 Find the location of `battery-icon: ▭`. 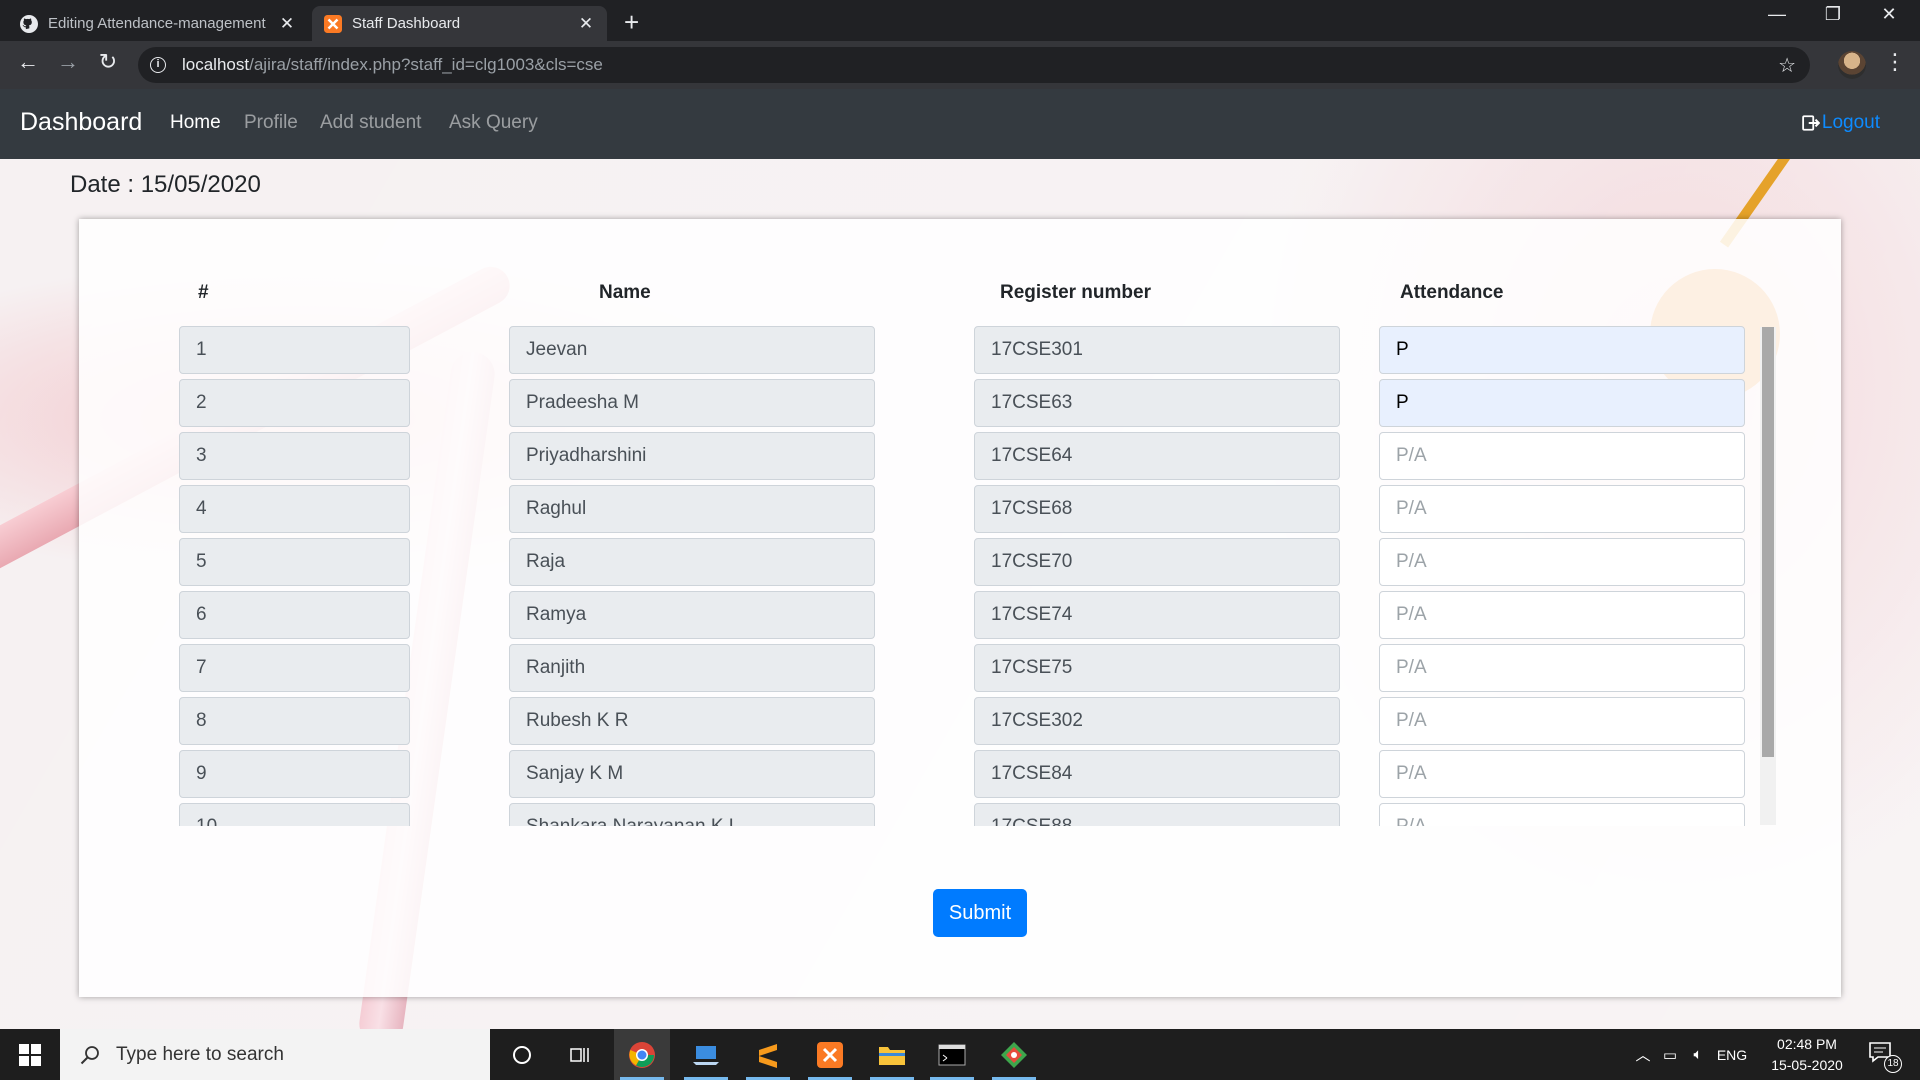

battery-icon: ▭ is located at coordinates (1670, 1055).